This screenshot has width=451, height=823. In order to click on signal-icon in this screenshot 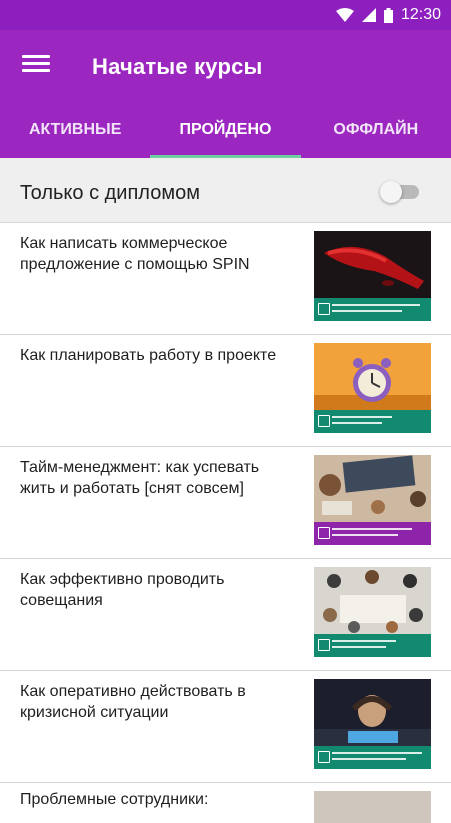, I will do `click(368, 15)`.